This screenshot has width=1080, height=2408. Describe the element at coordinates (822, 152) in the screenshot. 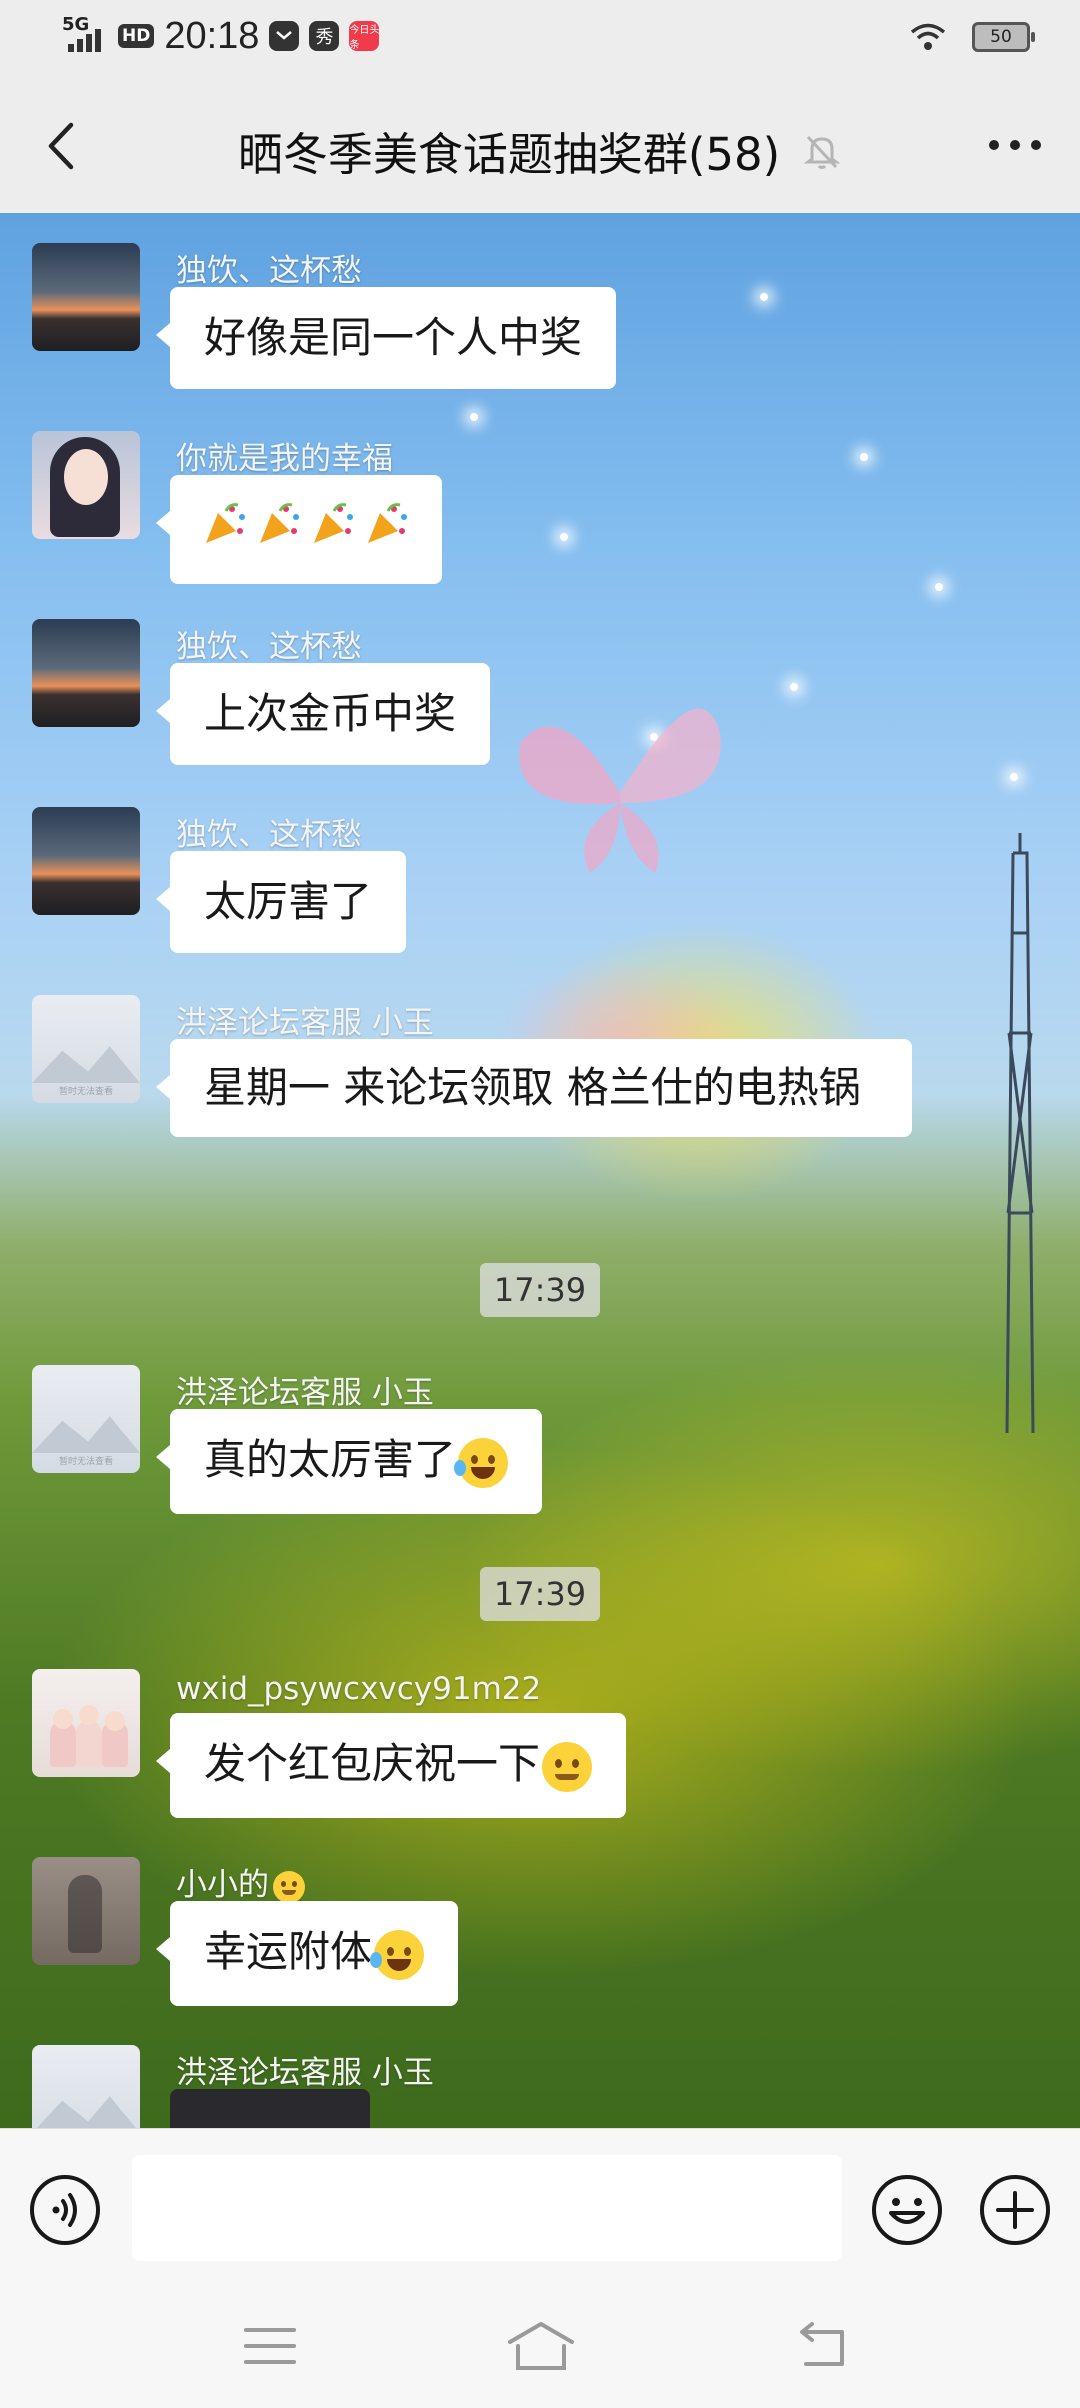

I see `bell-off-icon` at that location.